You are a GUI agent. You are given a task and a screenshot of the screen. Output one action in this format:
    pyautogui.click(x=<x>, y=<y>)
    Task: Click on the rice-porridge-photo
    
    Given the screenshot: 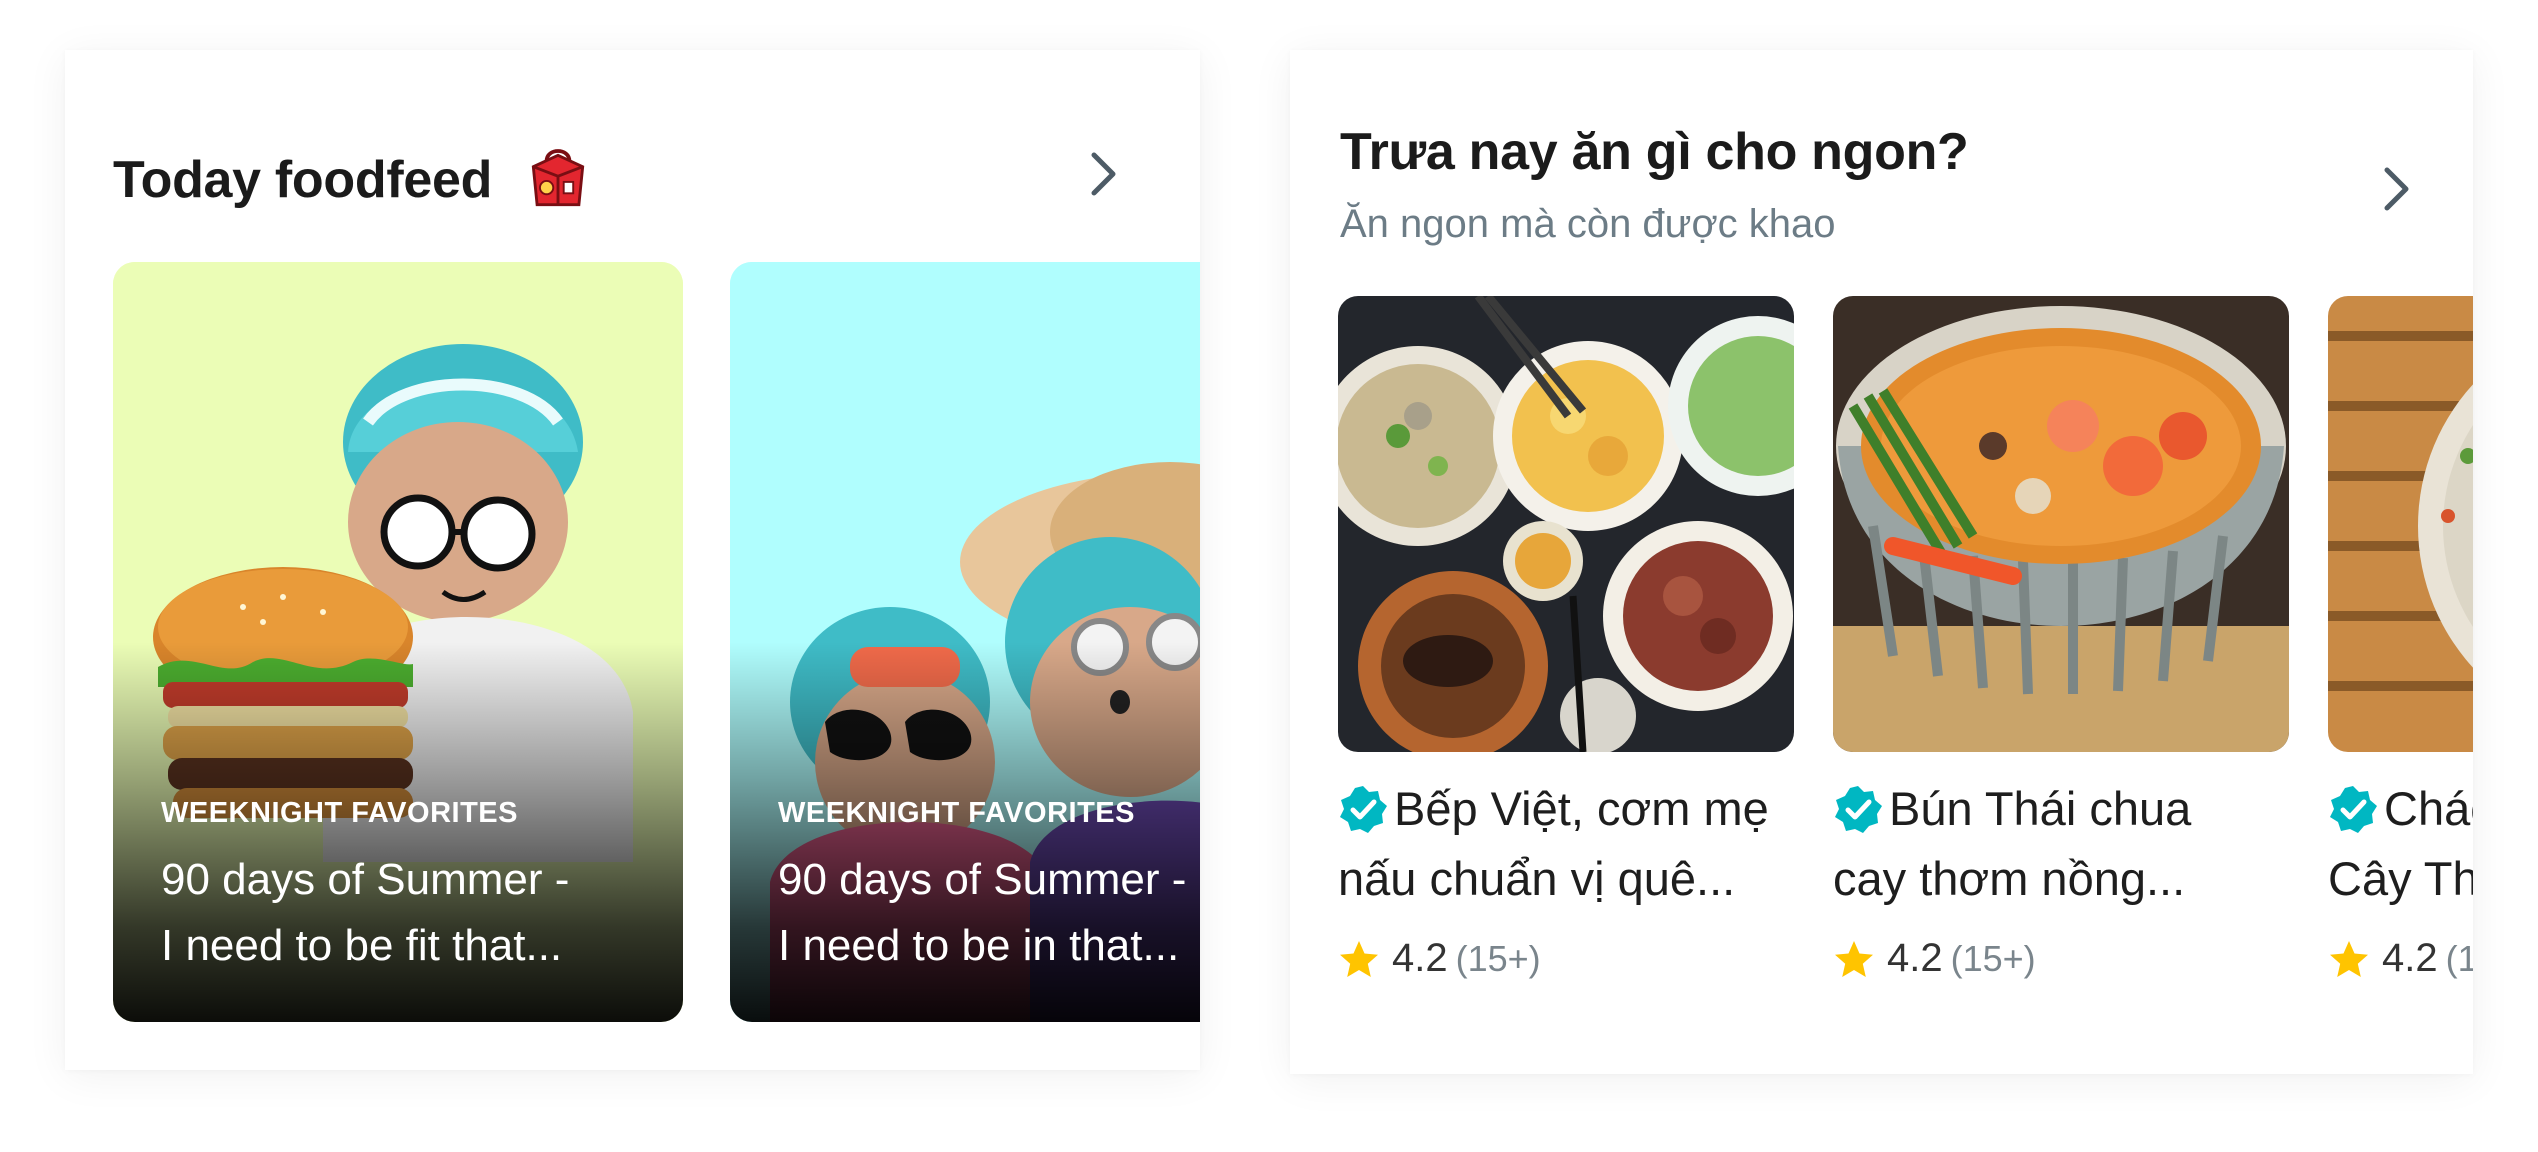 What is the action you would take?
    pyautogui.click(x=2400, y=524)
    